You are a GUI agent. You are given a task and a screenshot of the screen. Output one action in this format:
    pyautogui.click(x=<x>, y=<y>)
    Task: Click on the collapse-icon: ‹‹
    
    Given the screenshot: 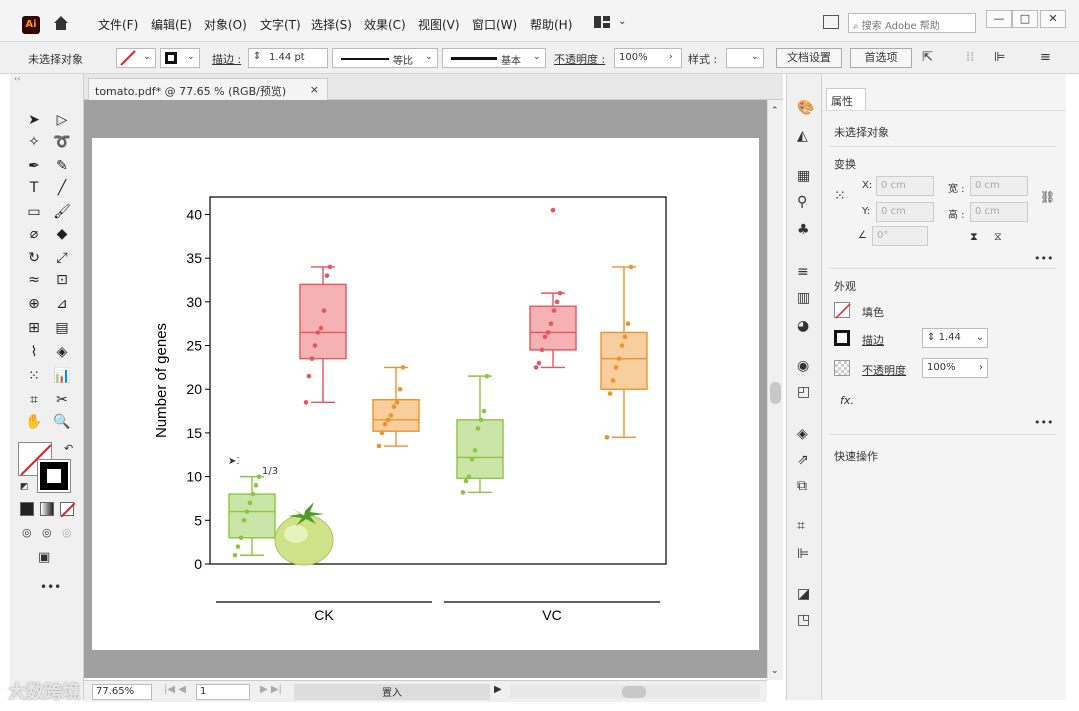 What is the action you would take?
    pyautogui.click(x=17, y=78)
    